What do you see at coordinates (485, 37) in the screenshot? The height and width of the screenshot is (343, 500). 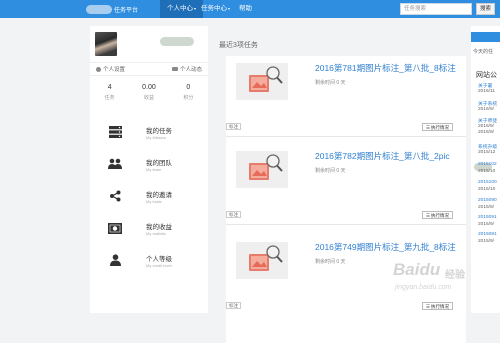 I see `sidebar-header-bar` at bounding box center [485, 37].